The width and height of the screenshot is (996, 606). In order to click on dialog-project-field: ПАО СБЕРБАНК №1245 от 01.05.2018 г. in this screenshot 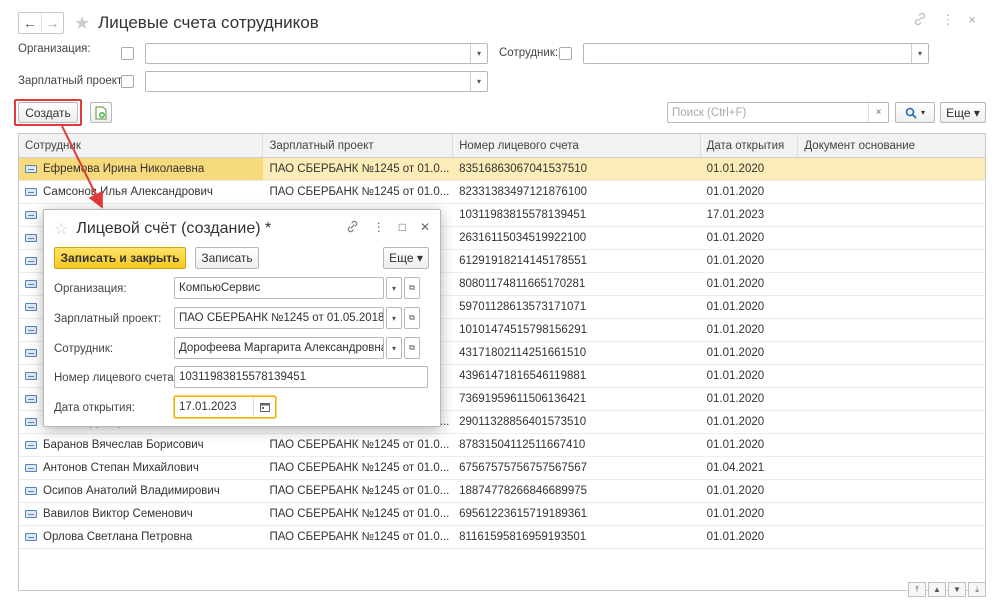, I will do `click(279, 318)`.